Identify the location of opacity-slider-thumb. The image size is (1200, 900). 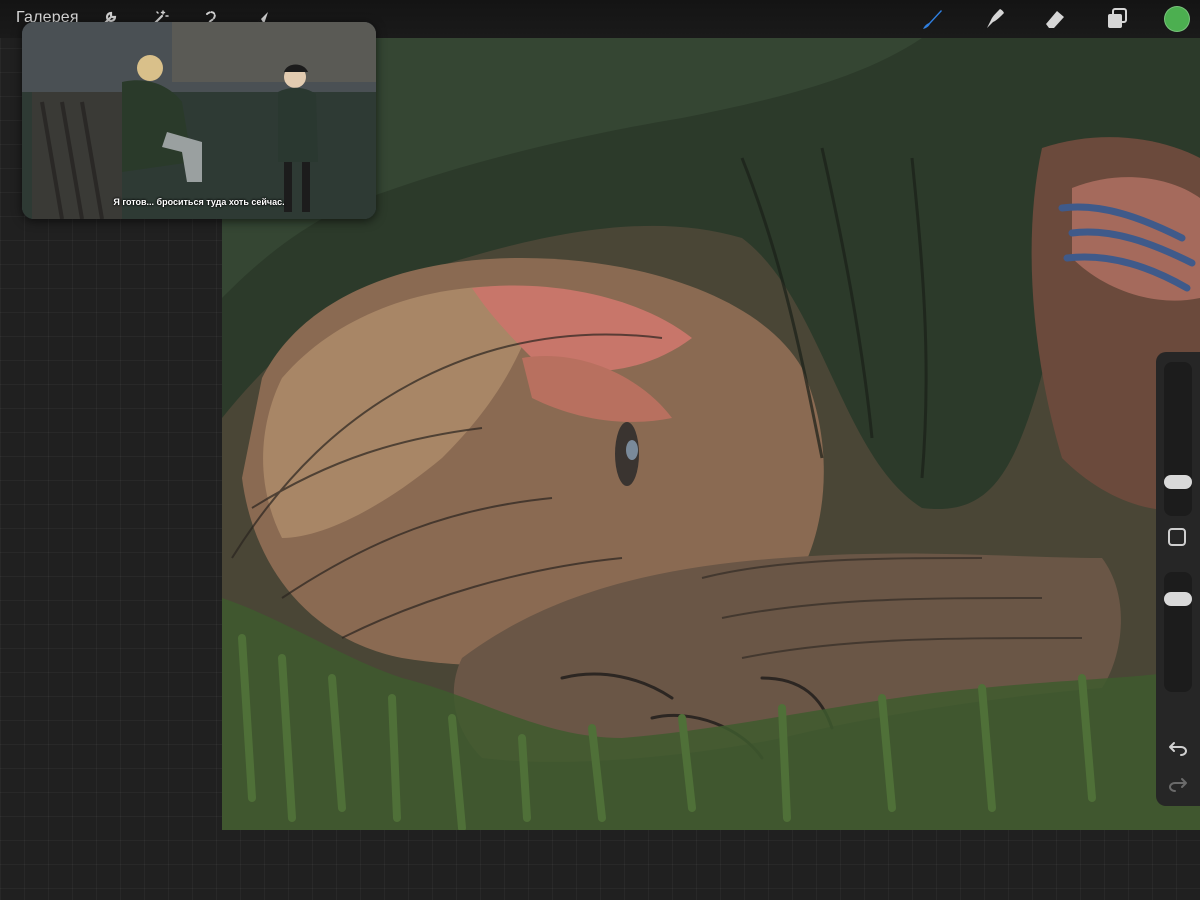
(1178, 599).